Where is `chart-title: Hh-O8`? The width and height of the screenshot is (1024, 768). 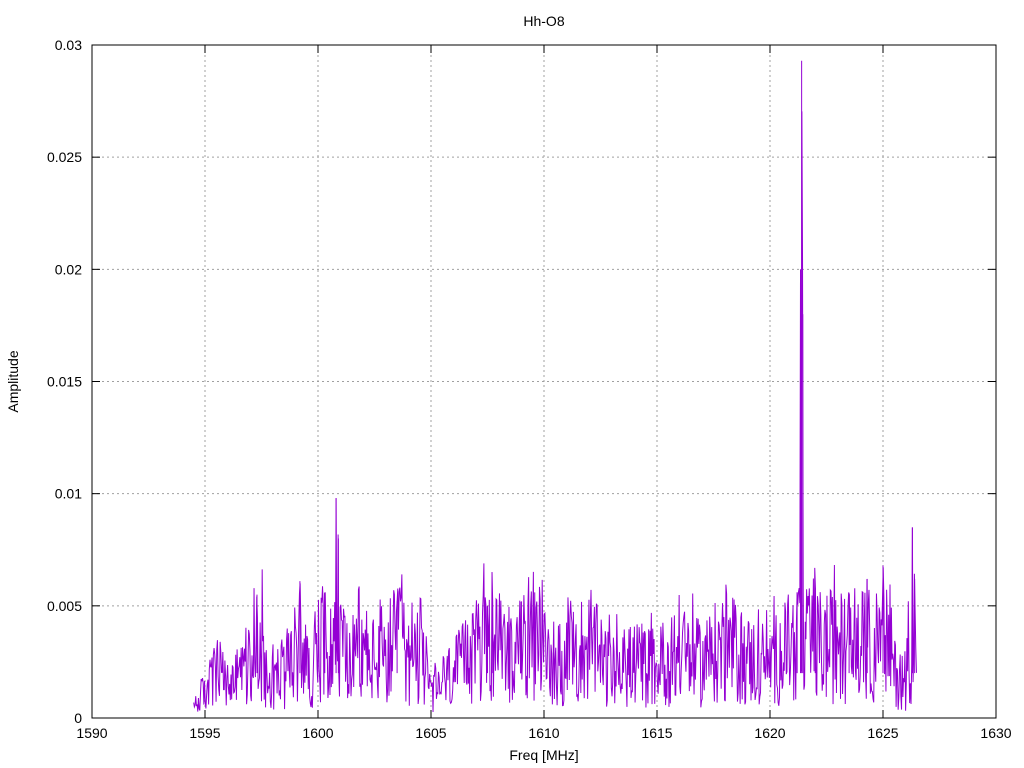 chart-title: Hh-O8 is located at coordinates (543, 21).